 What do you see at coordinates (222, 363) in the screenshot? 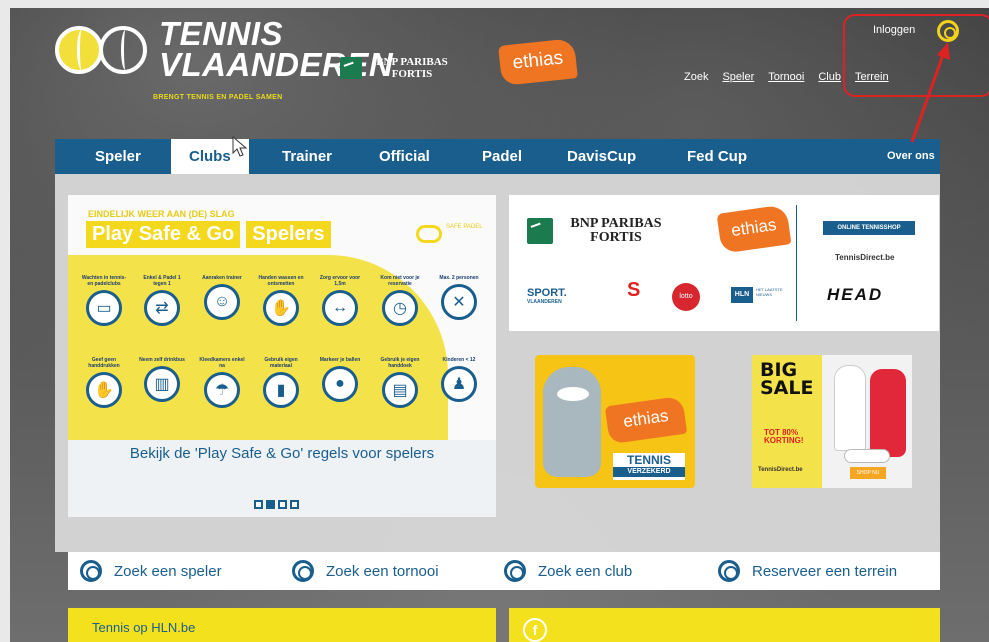
I see `rule-text: Kleedkamers enkel na` at bounding box center [222, 363].